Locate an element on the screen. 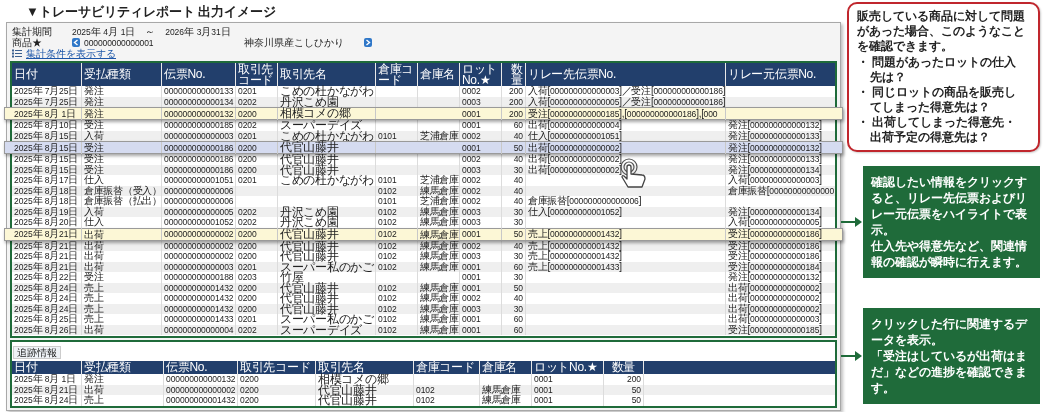 The image size is (1047, 412). table-cell-text: 入荷[000000000000003] is located at coordinates (775, 180).